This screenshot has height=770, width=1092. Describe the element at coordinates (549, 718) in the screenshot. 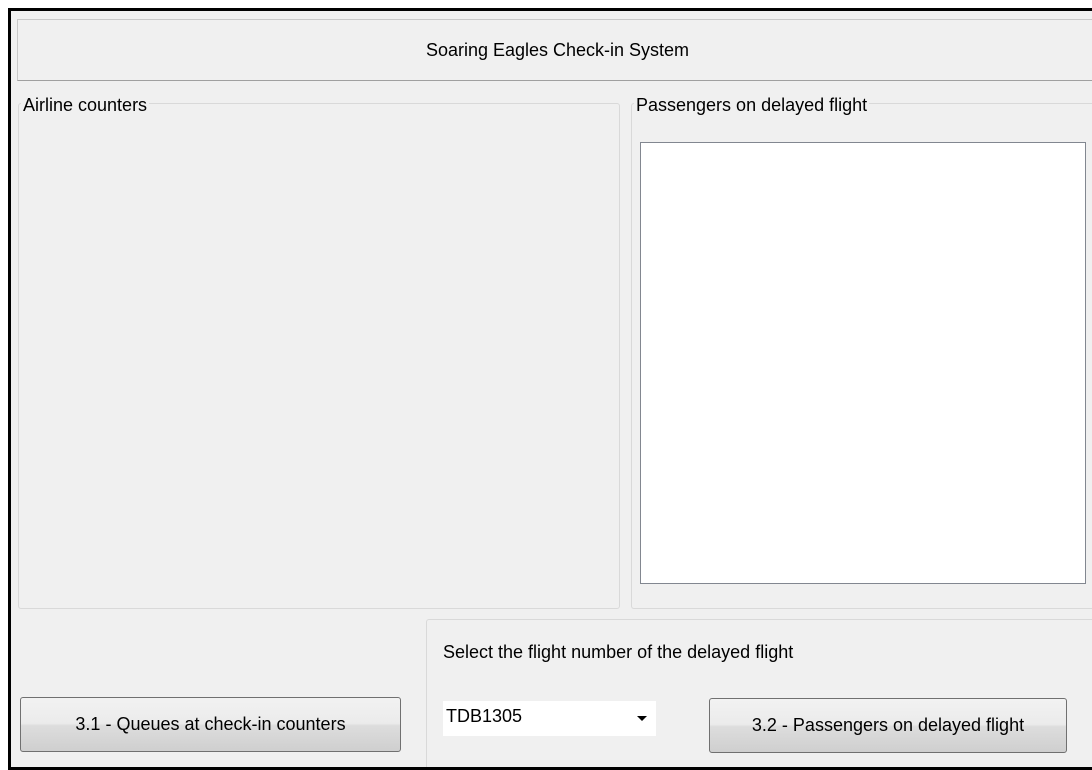

I see `flight-number-select: TDB1305` at that location.